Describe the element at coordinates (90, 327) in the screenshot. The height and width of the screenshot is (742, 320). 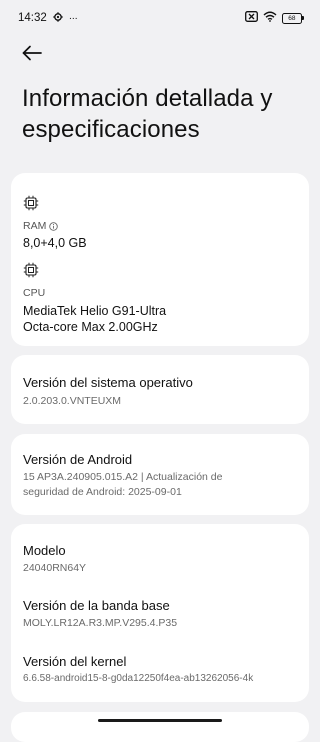
I see `cpu-value-line2: Octa-core Max 2.00GHz` at that location.